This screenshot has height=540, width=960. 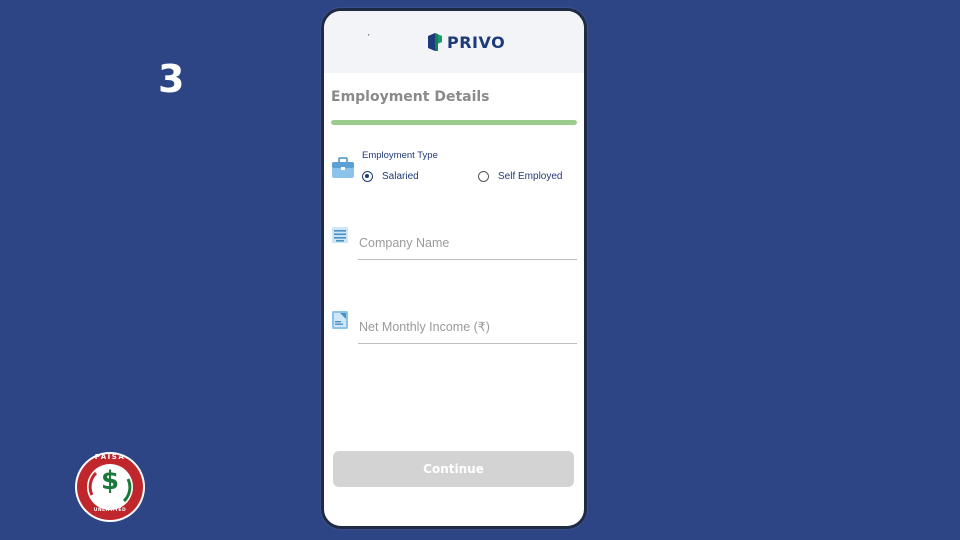 I want to click on radio-self-employed: Self Employed, so click(x=520, y=176).